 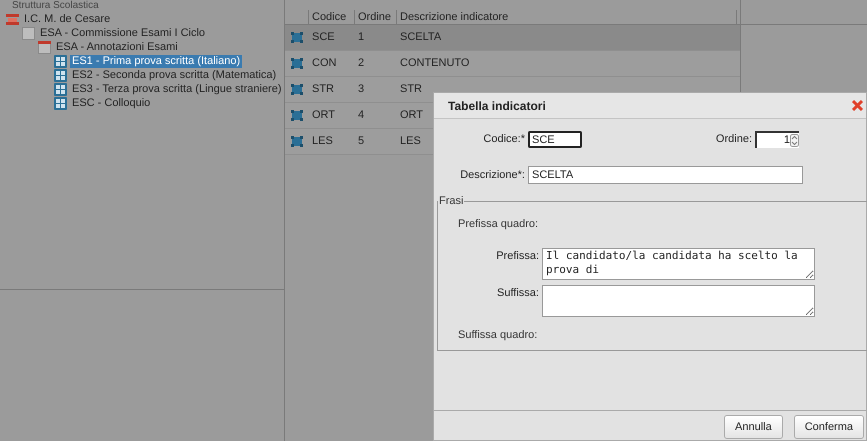 I want to click on field-label: Suffissa quadro:, so click(x=498, y=335).